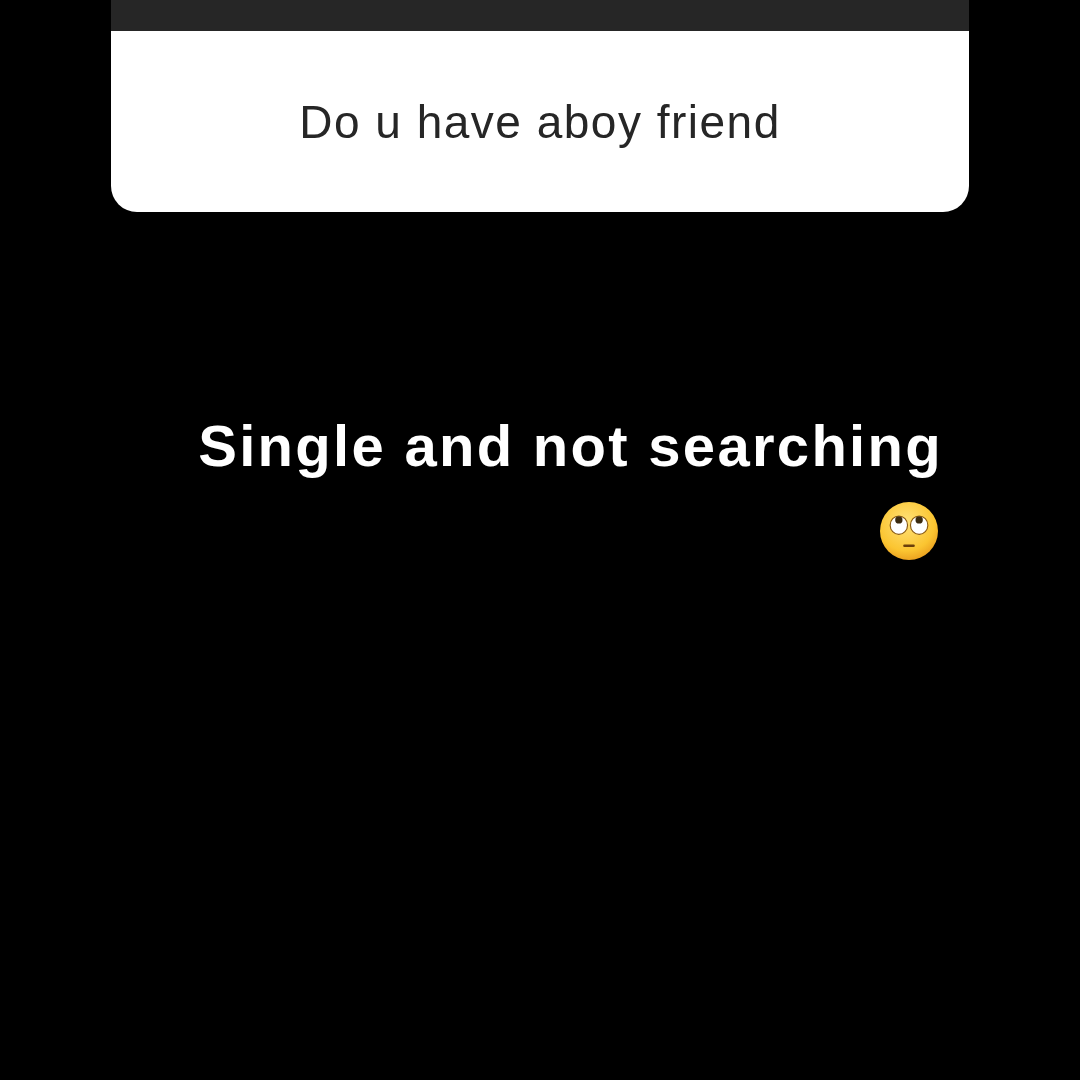 The image size is (1080, 1080). What do you see at coordinates (540, 122) in the screenshot?
I see `question-text: Do u have aboy friend` at bounding box center [540, 122].